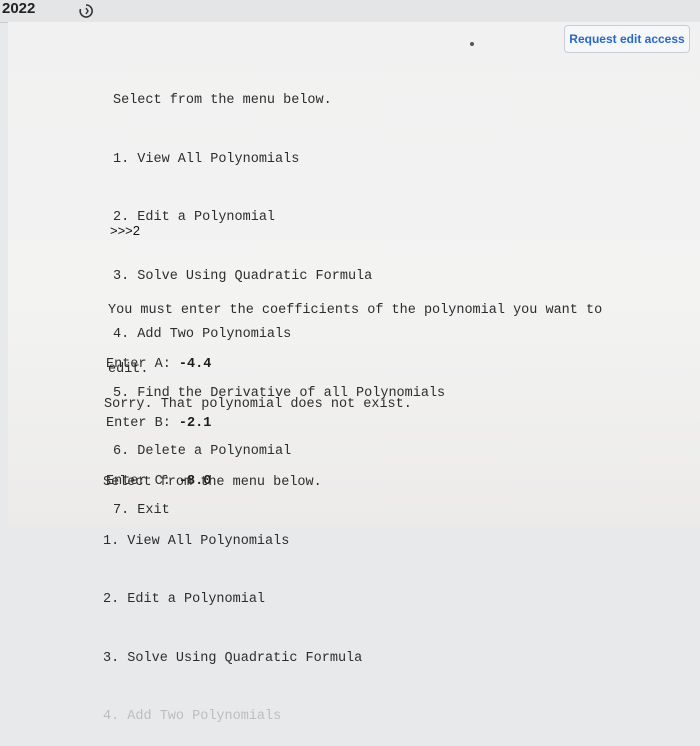 The image size is (700, 746). I want to click on entry-label: Enter B:, so click(142, 423).